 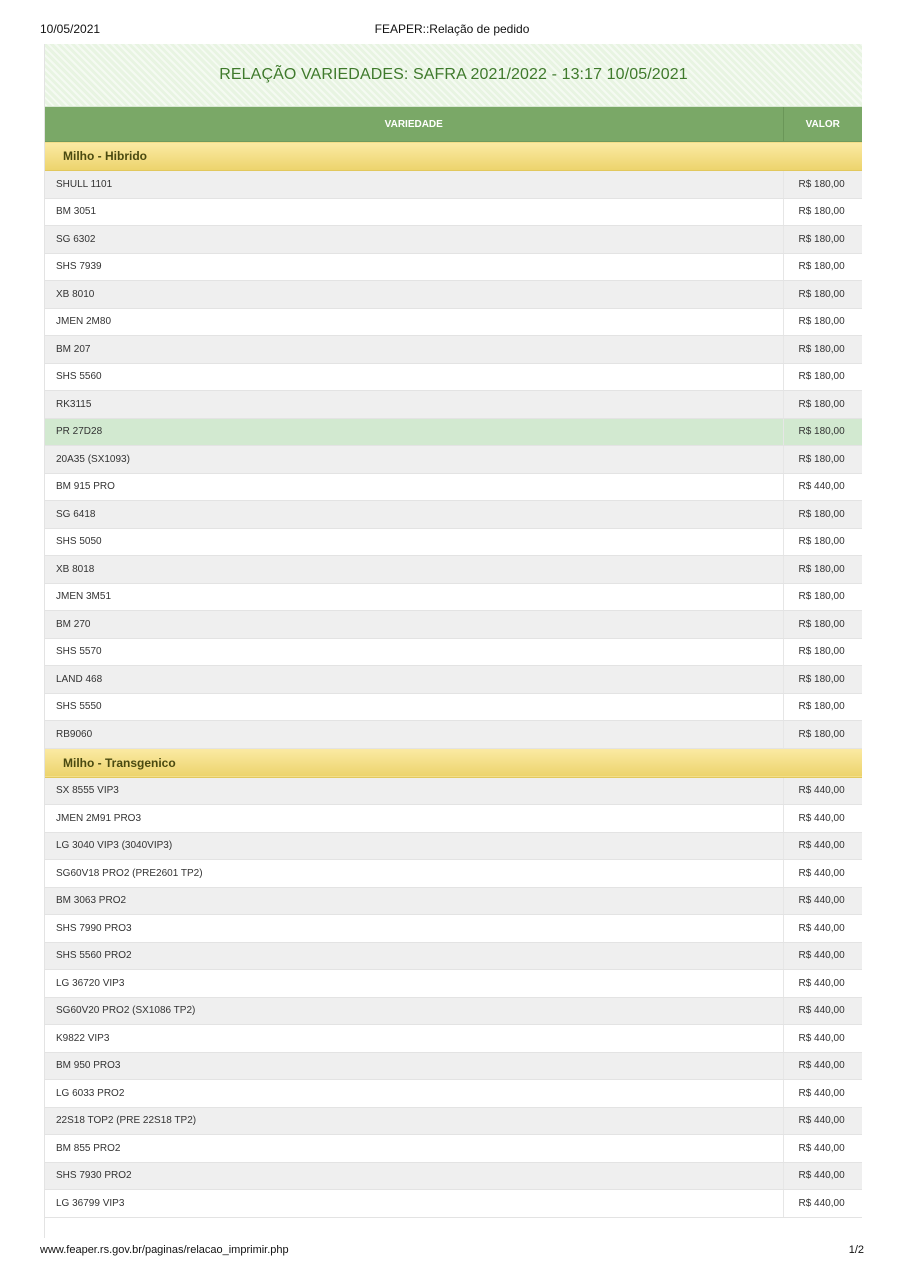 I want to click on table-row: BM 3063 PRO2 R$ 440,00, so click(x=453, y=901).